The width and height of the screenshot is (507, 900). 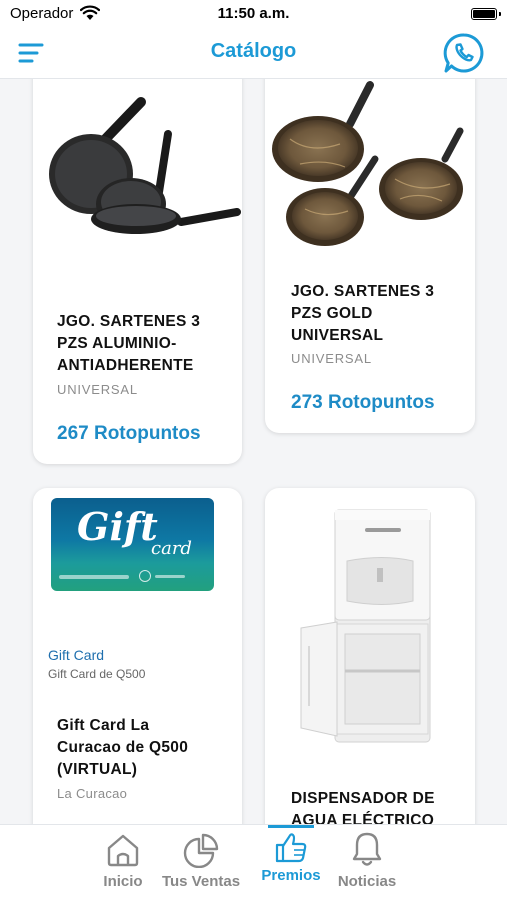 I want to click on gift-card-logo, so click(x=145, y=576).